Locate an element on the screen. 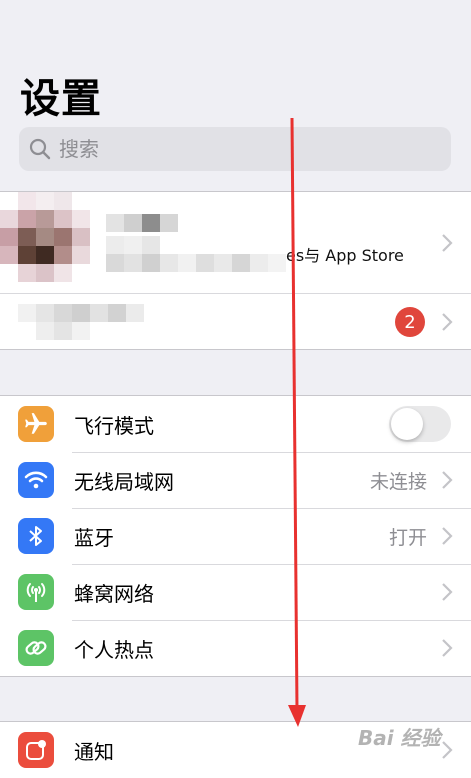 This screenshot has height=778, width=471. cellular-label: 蜂窝网络 is located at coordinates (114, 593).